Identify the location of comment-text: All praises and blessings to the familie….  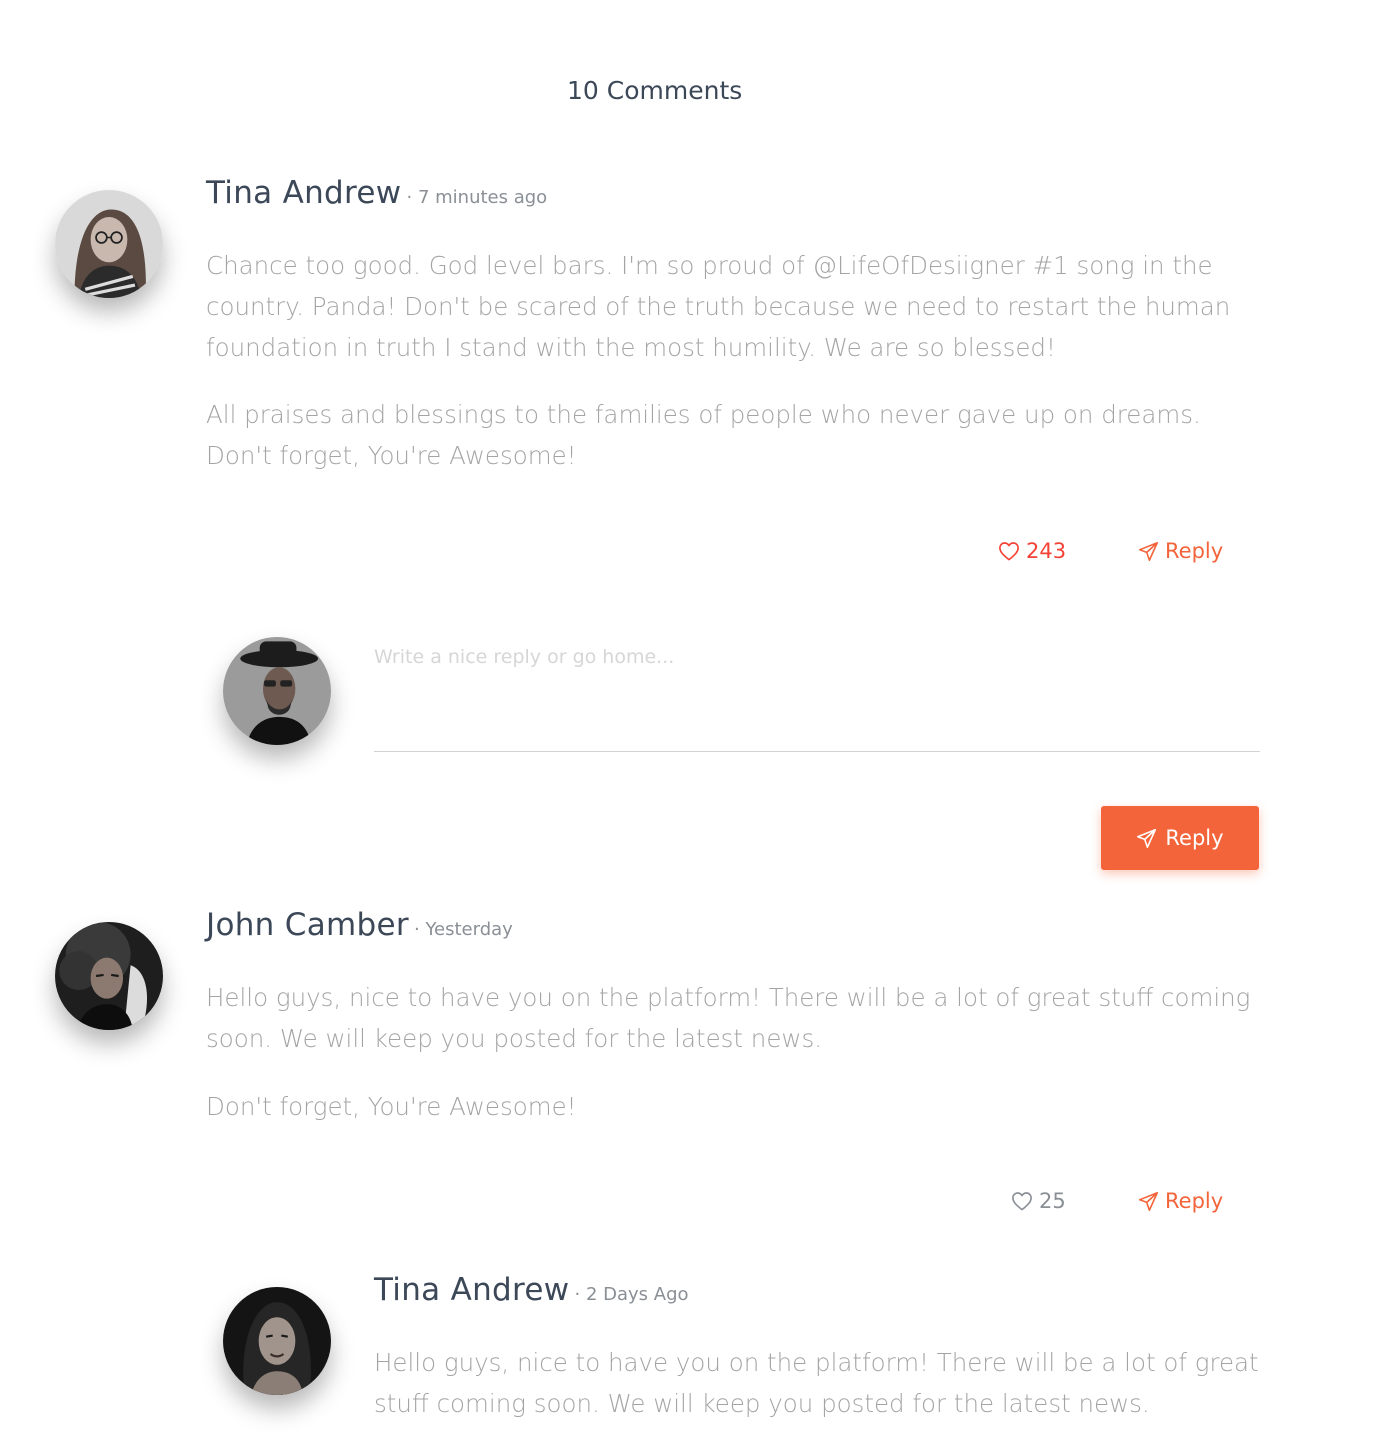
(703, 435).